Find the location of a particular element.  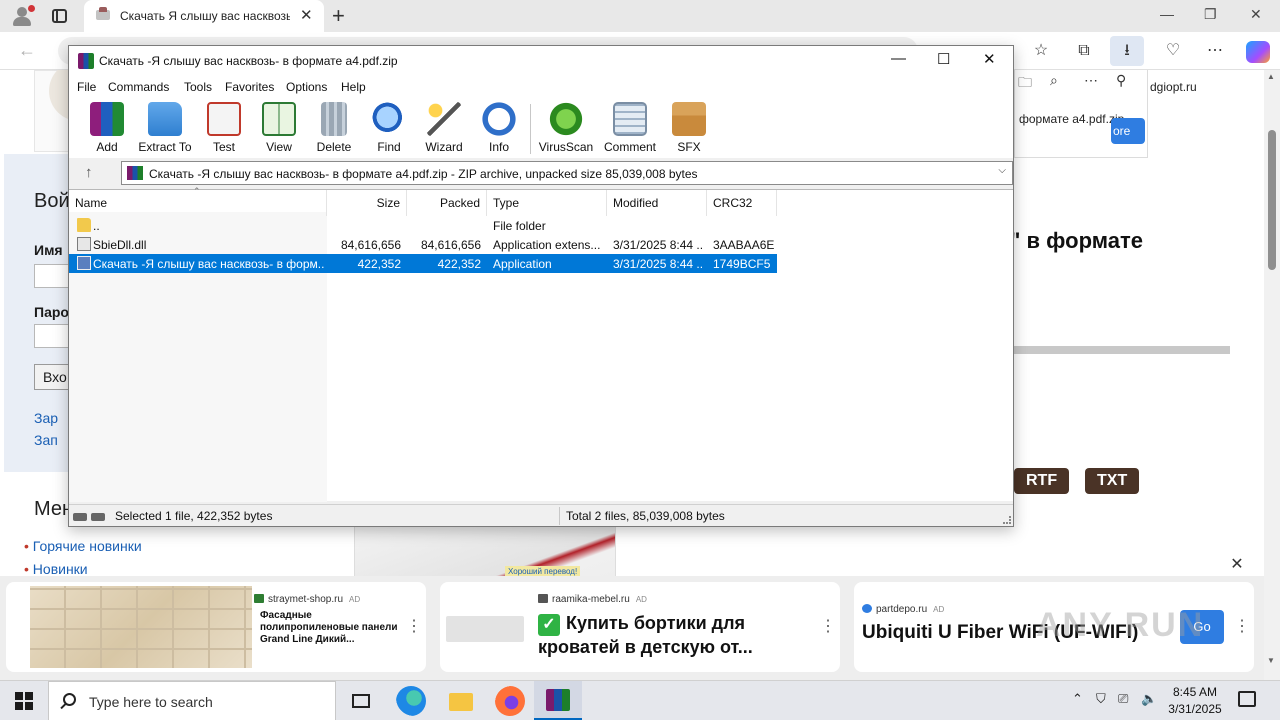

search-icon is located at coordinates (69, 699).